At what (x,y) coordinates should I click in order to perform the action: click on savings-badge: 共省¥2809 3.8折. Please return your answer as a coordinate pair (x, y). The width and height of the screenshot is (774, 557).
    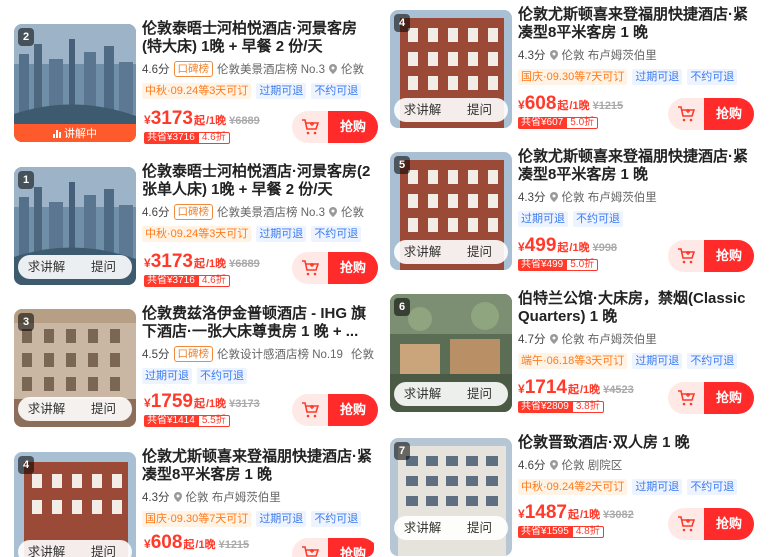
    Looking at the image, I should click on (576, 407).